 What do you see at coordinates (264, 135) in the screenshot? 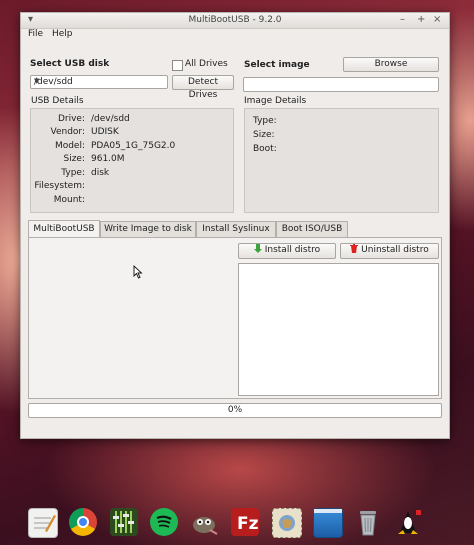
I see `image-detail-label: Size:` at bounding box center [264, 135].